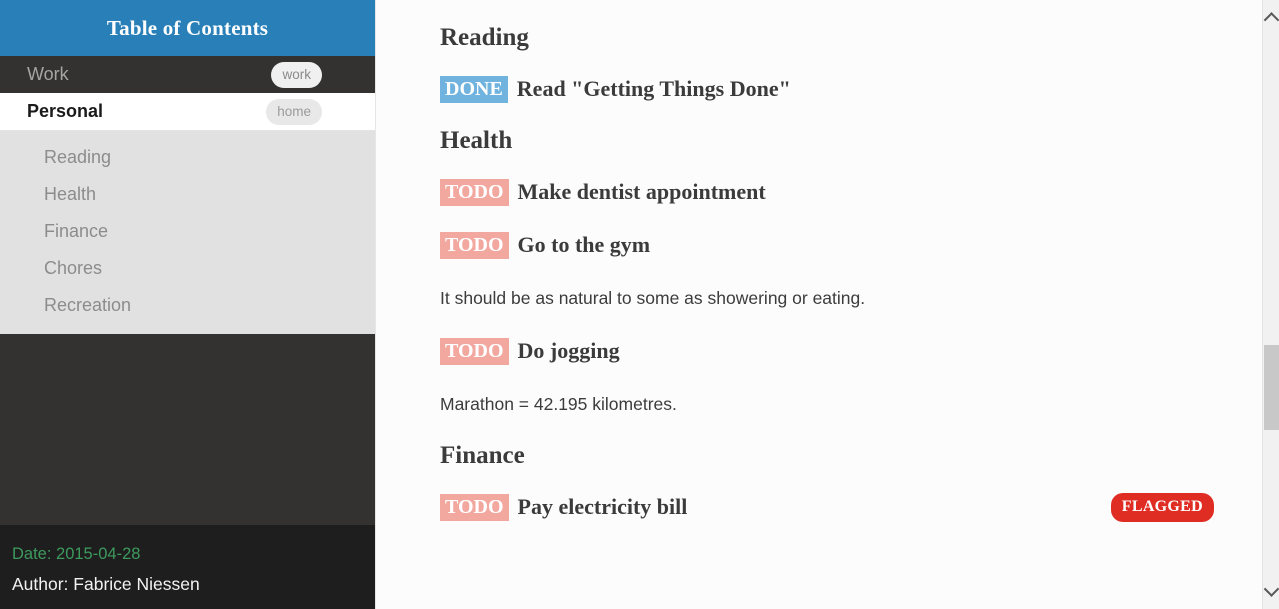  What do you see at coordinates (73, 268) in the screenshot?
I see `sidebar-item-chores-label: Chores` at bounding box center [73, 268].